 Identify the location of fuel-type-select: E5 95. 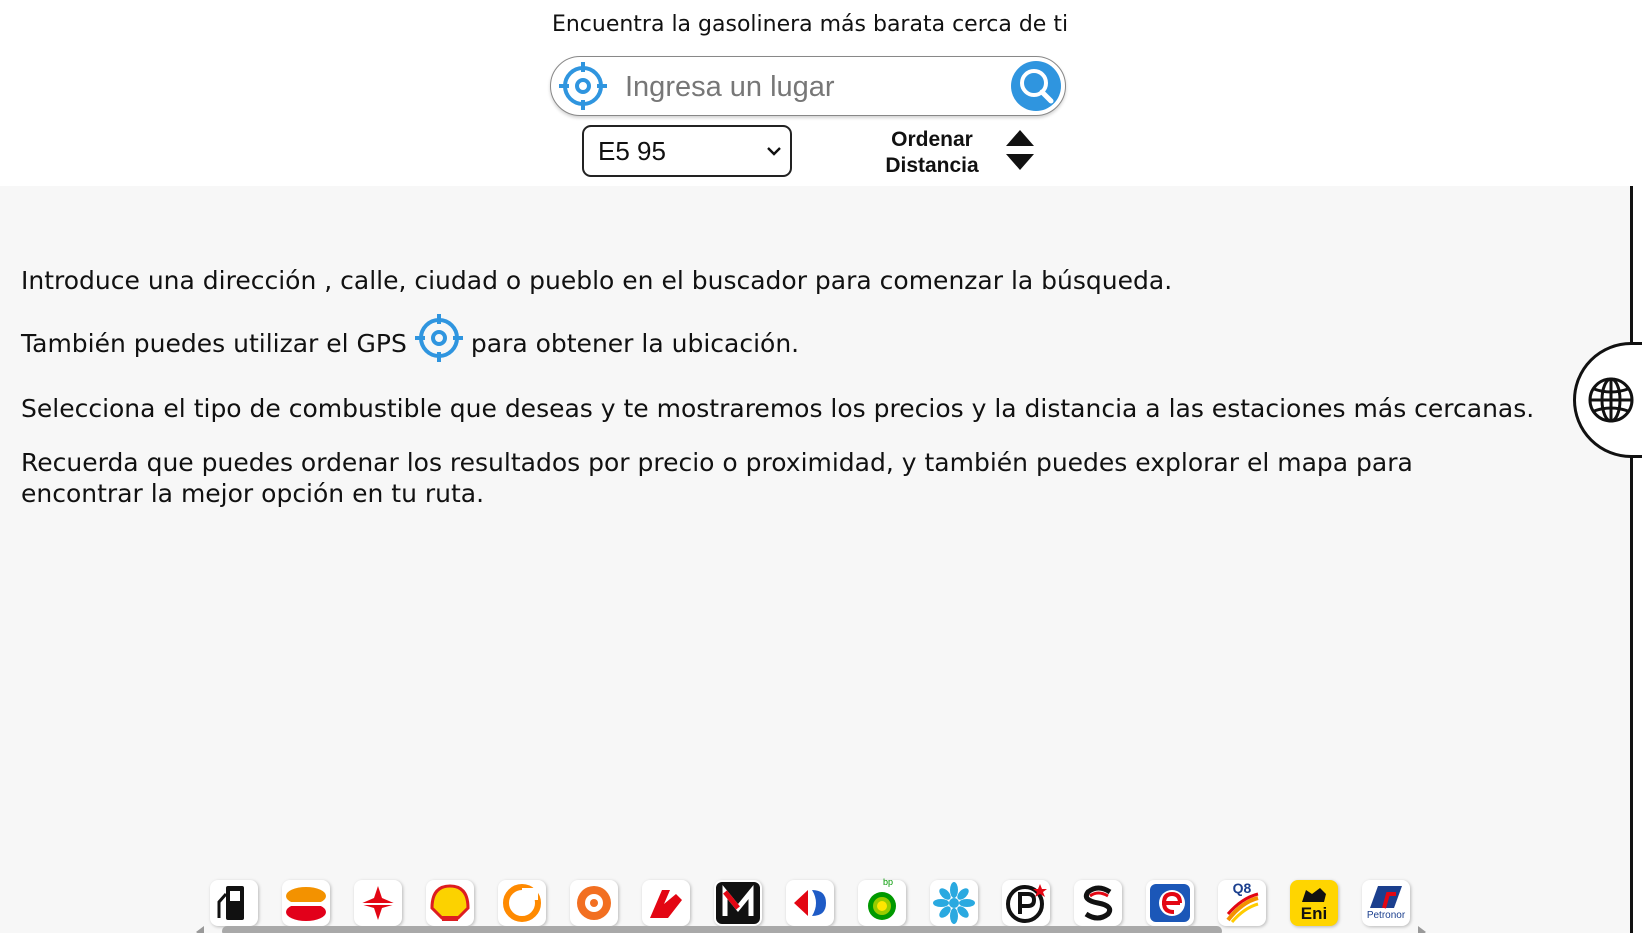
(687, 151).